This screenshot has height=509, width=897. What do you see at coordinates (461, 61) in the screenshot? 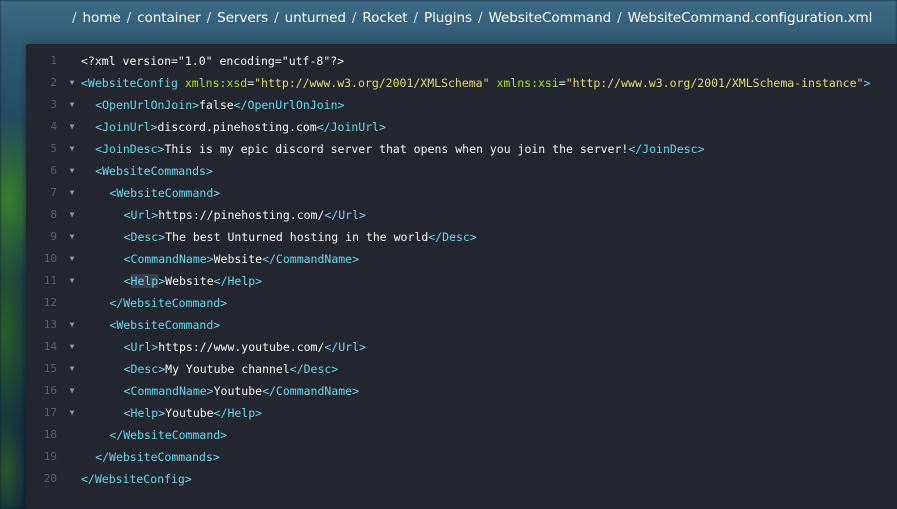
I see `code-line: 1 <?xml version="1.0" encoding="utf-8"?>` at bounding box center [461, 61].